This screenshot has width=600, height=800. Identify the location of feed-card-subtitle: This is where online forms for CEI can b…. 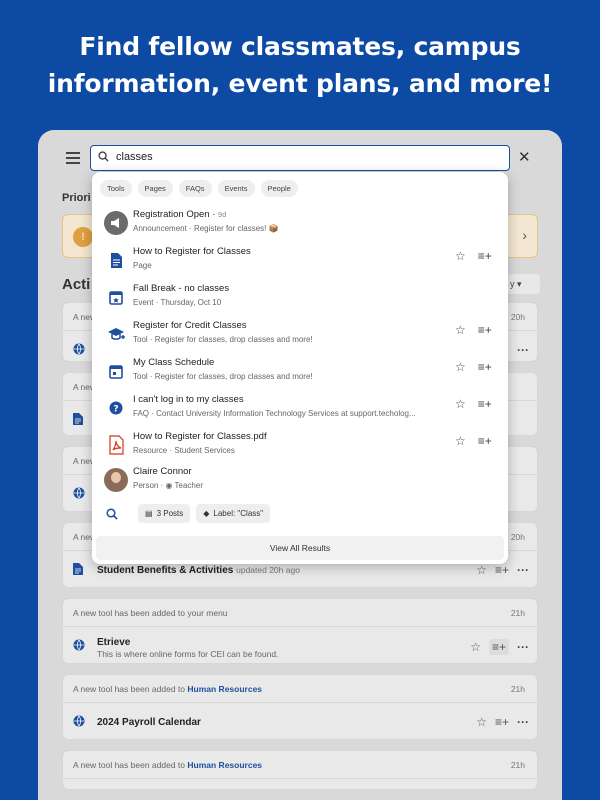
(188, 654).